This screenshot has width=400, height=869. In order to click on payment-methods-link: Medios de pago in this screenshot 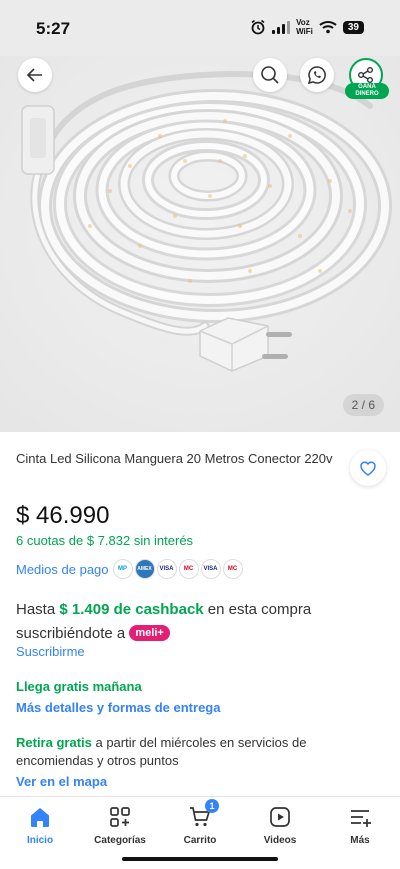, I will do `click(62, 569)`.